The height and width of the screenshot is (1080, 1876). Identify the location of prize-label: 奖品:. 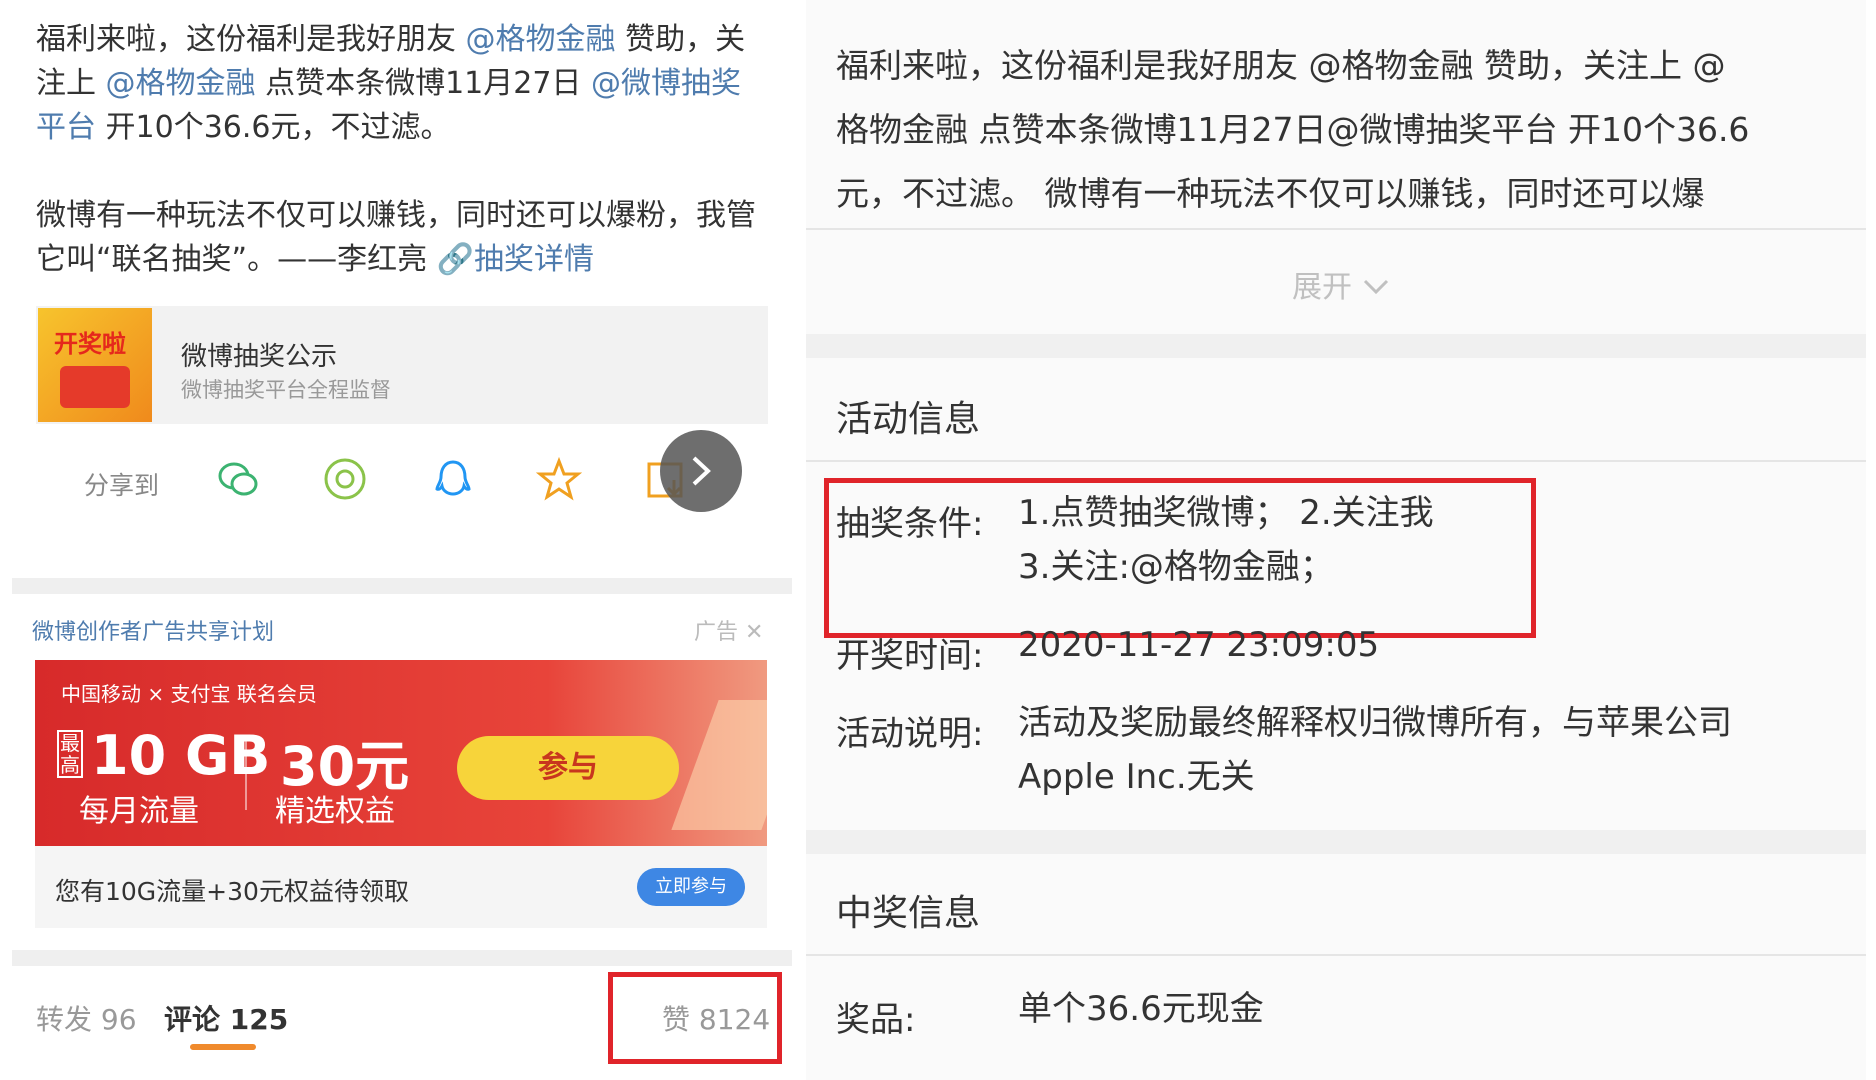
(876, 1020).